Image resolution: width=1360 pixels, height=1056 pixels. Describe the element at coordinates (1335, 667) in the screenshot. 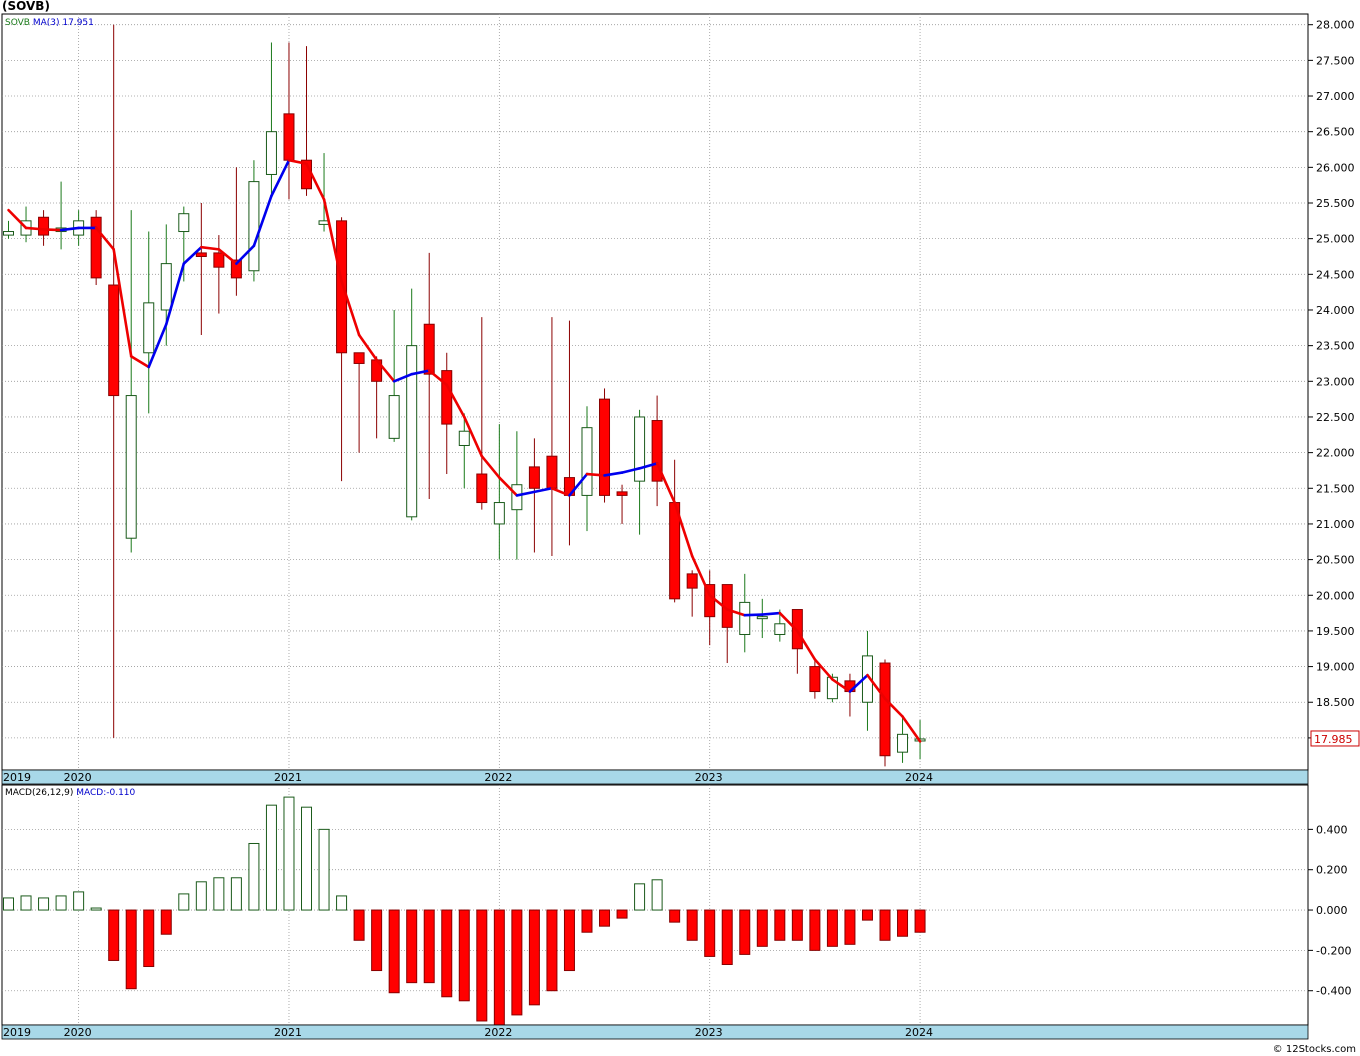

I see `price-y-tick-label: 19.000` at that location.